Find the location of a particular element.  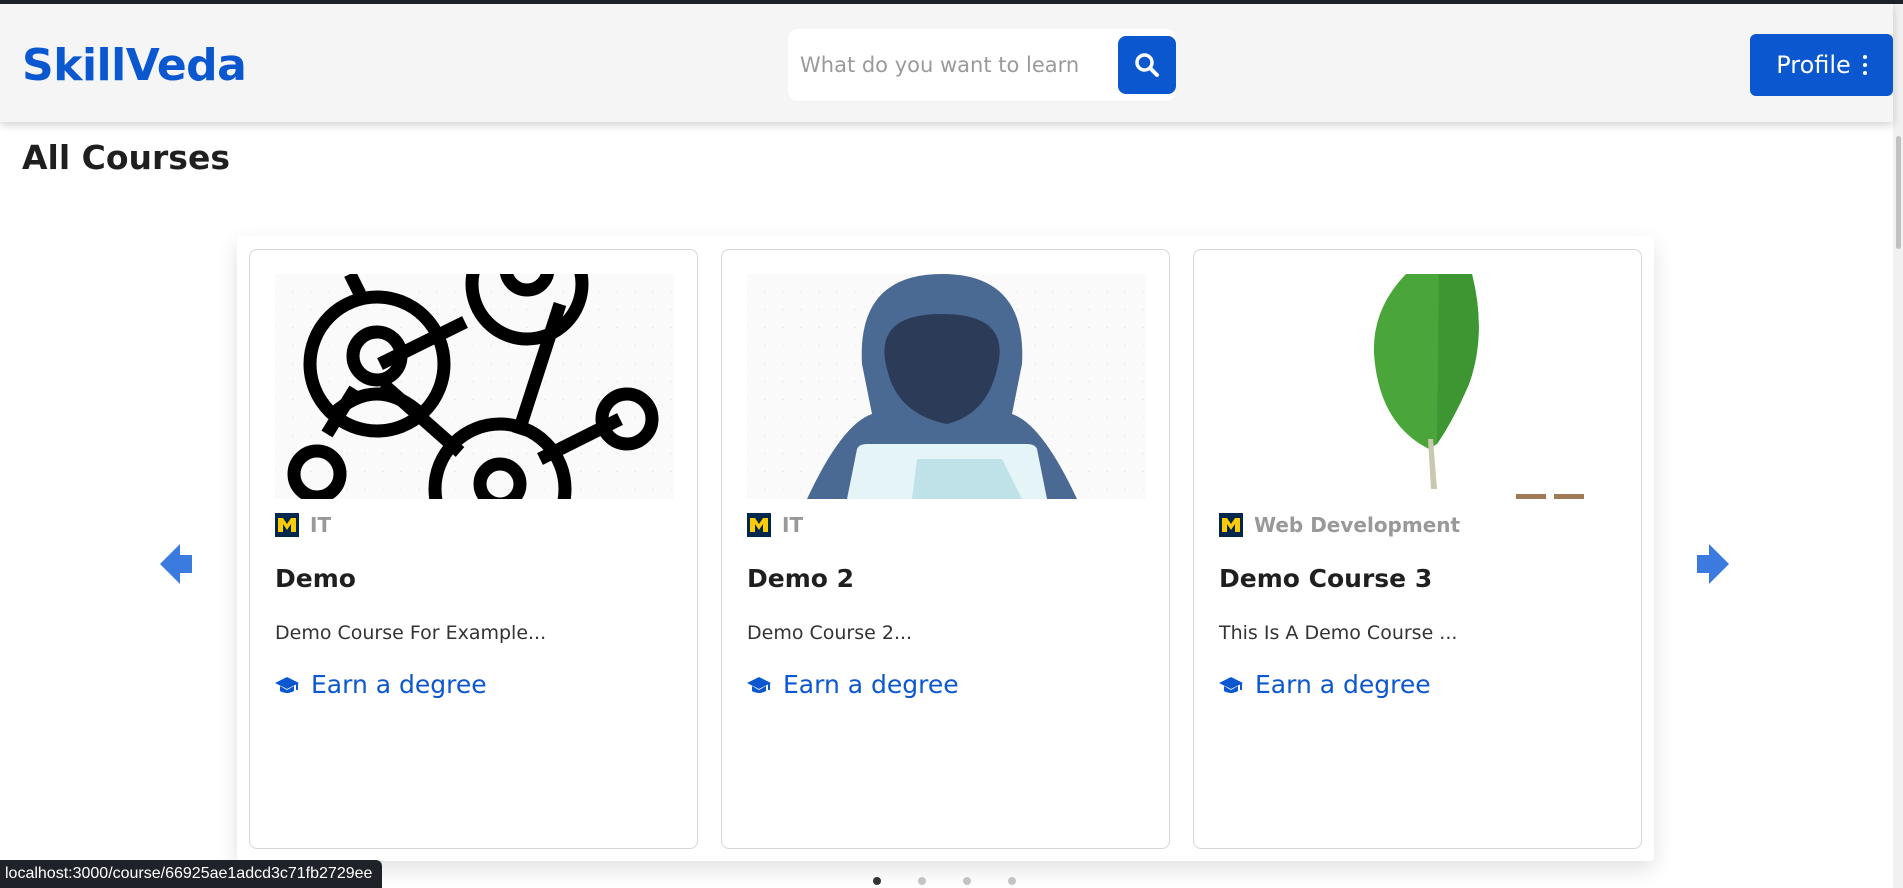

course-meta: Web Development is located at coordinates (1339, 525).